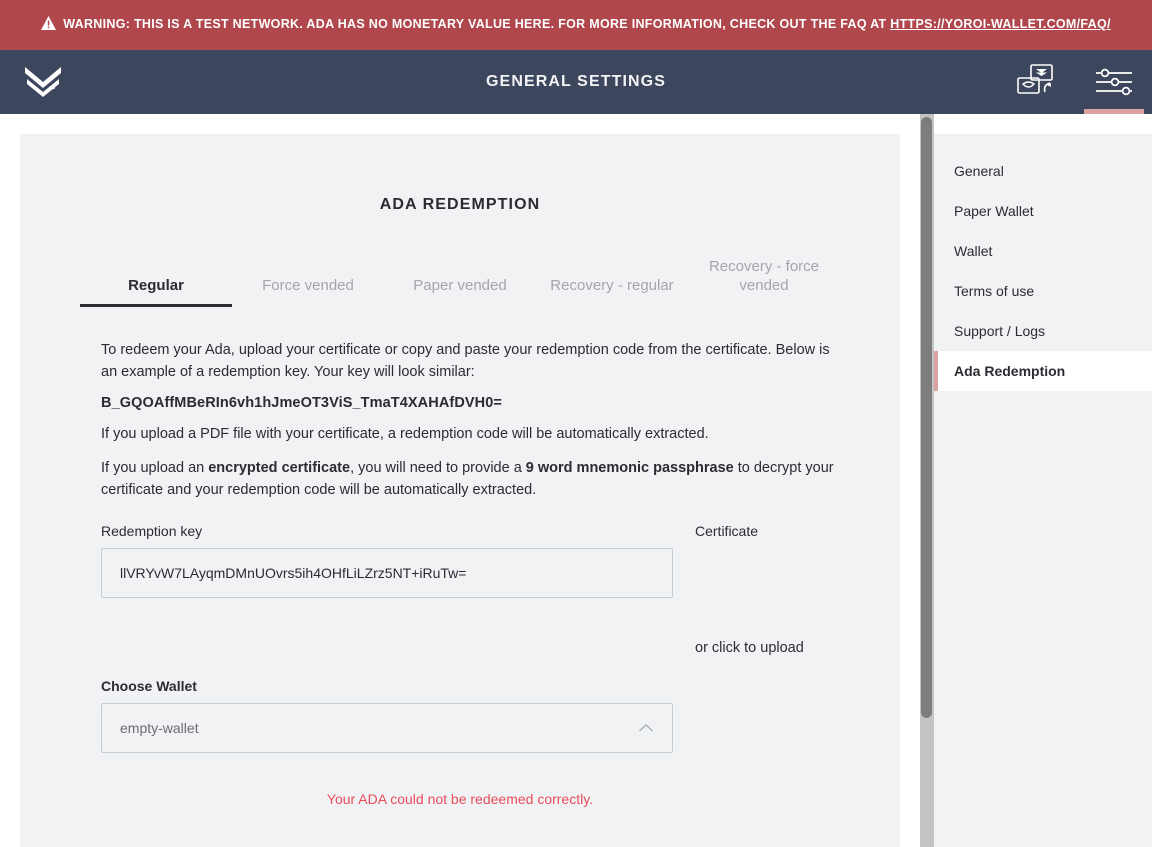  What do you see at coordinates (1043, 251) in the screenshot?
I see `sidebar-item-wallet: Wallet` at bounding box center [1043, 251].